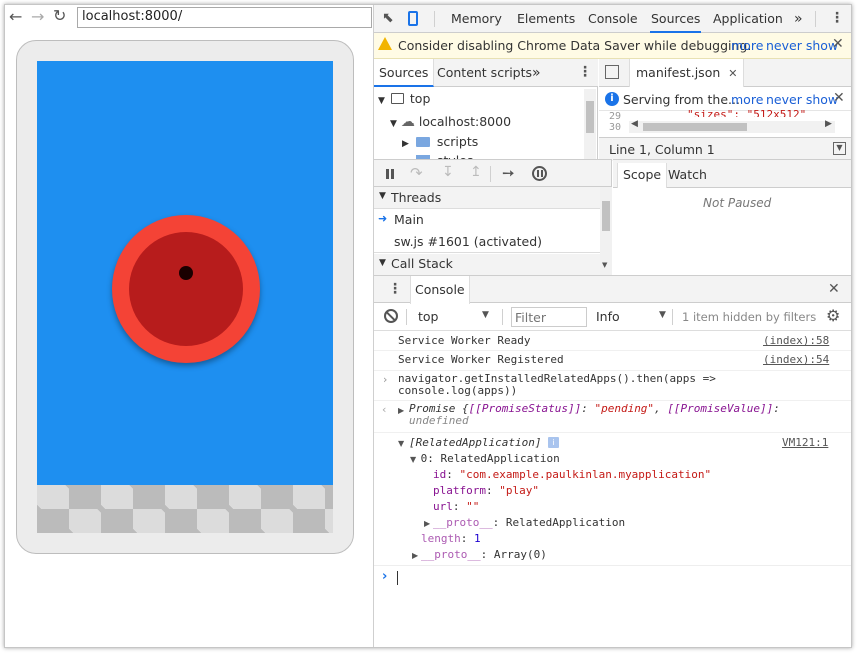 Image resolution: width=859 pixels, height=654 pixels. Describe the element at coordinates (59, 15) in the screenshot. I see `reload-icon: ↻` at that location.